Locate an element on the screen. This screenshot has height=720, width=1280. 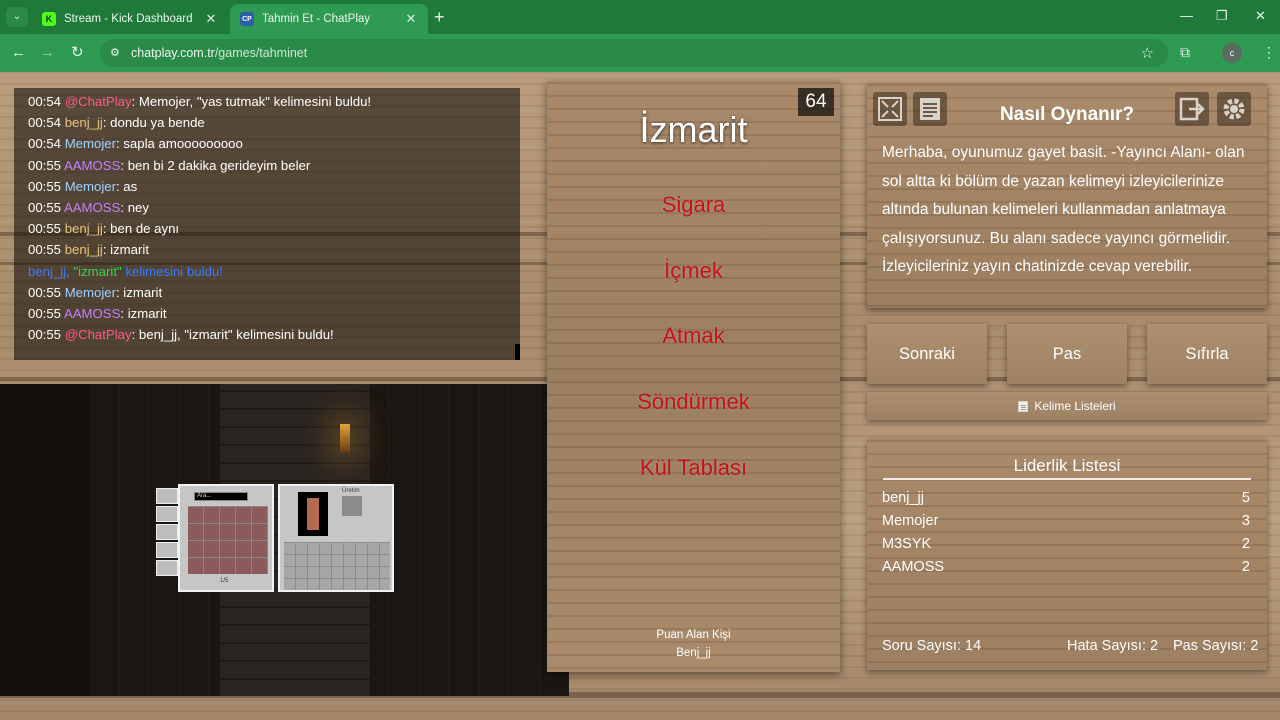
chat-message: 00:54 benj_jj: dondu ya bende is located at coordinates (116, 123).